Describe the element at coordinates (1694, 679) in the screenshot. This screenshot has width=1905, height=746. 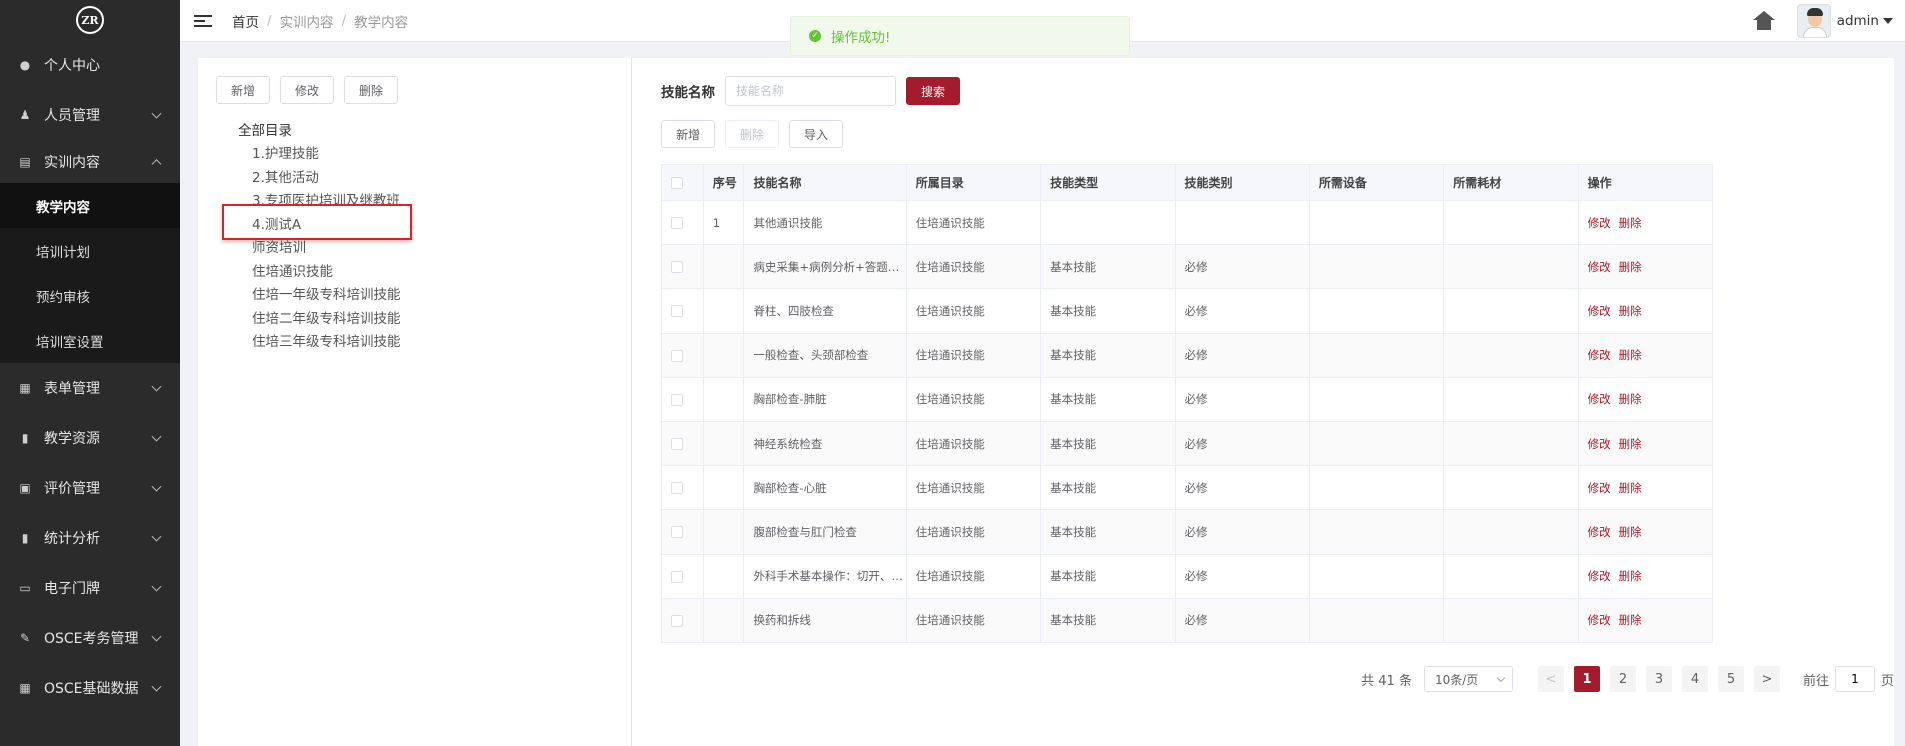
I see `page-button: 4` at that location.